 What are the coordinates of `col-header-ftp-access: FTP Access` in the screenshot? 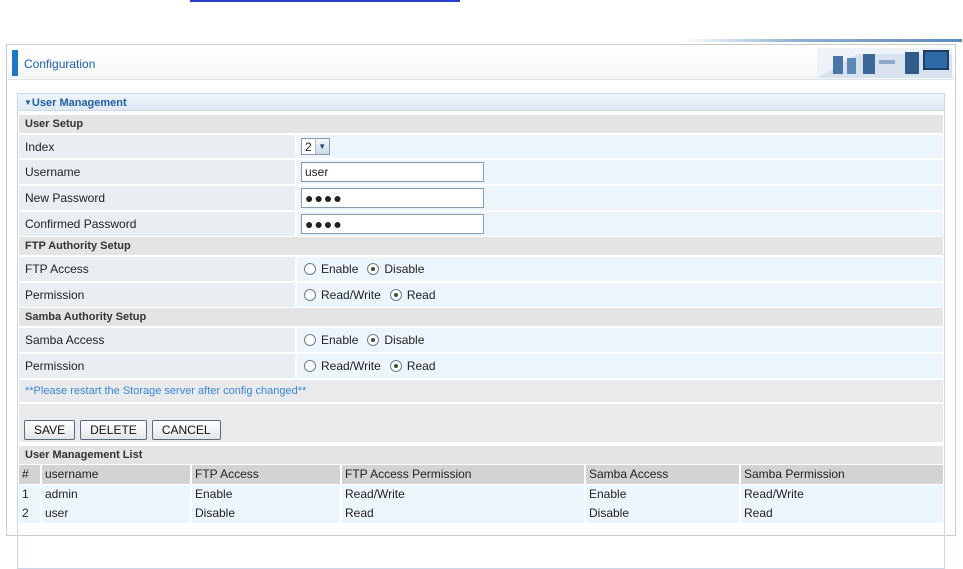 It's located at (267, 474).